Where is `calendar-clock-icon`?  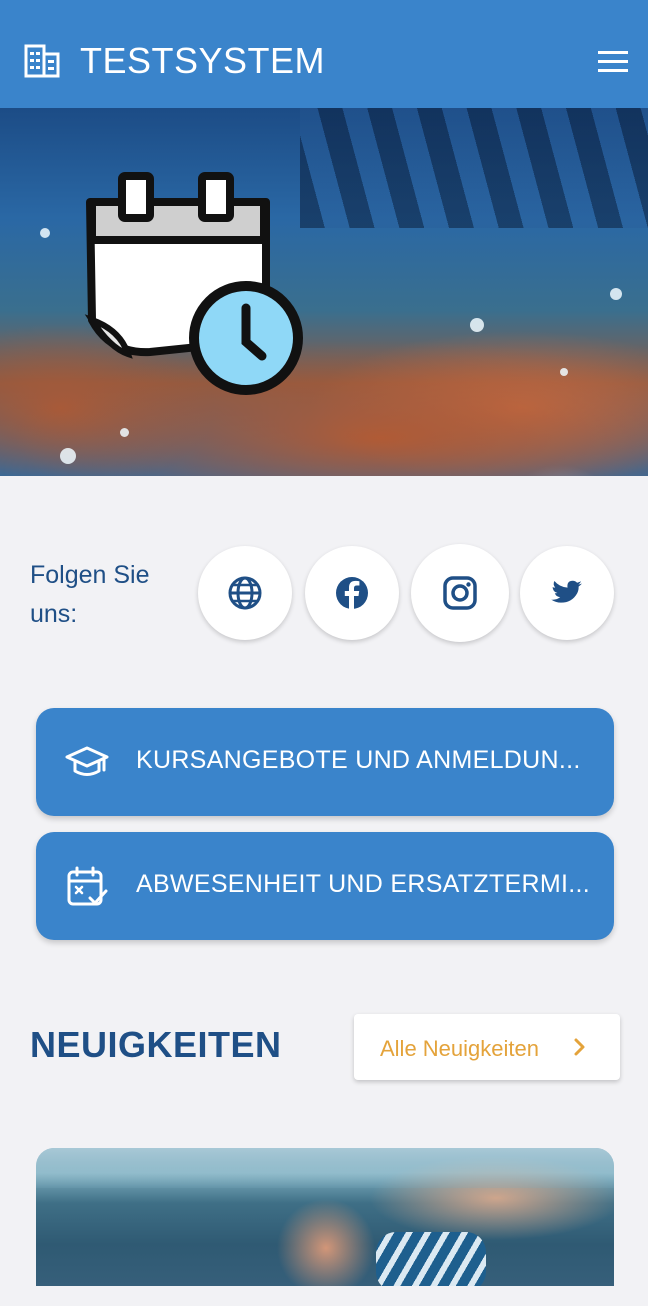
calendar-clock-icon is located at coordinates (193, 283).